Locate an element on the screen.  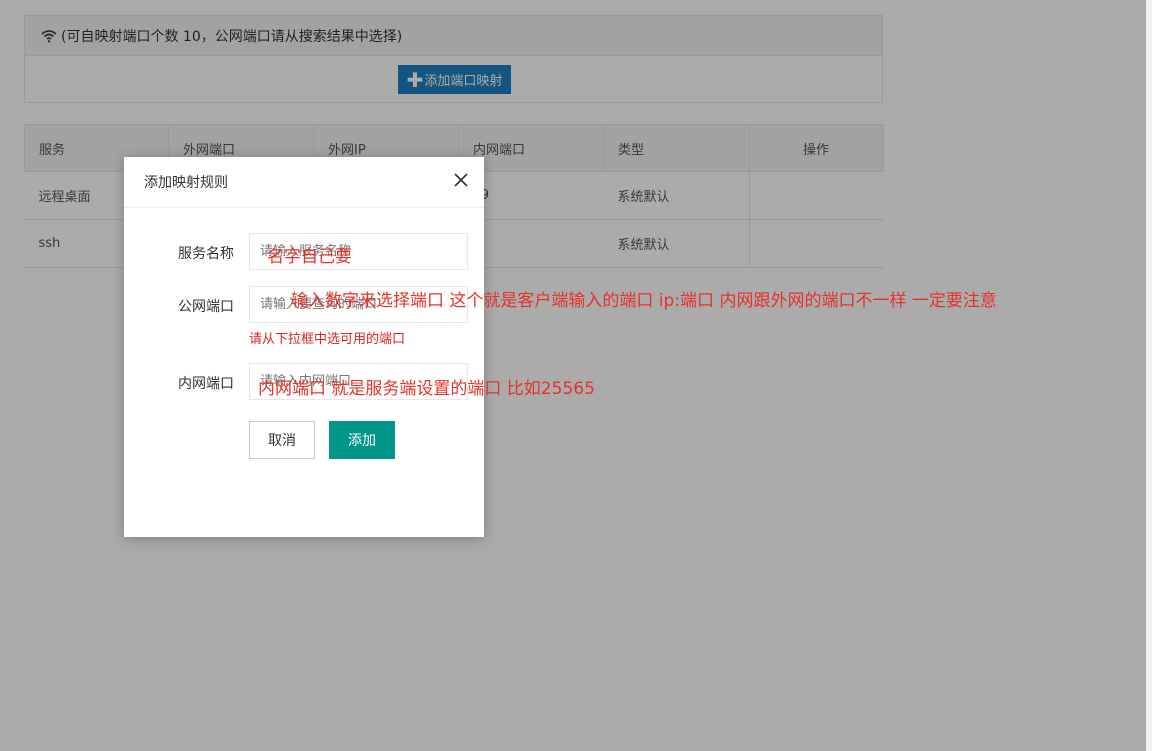
close-icon is located at coordinates (461, 180).